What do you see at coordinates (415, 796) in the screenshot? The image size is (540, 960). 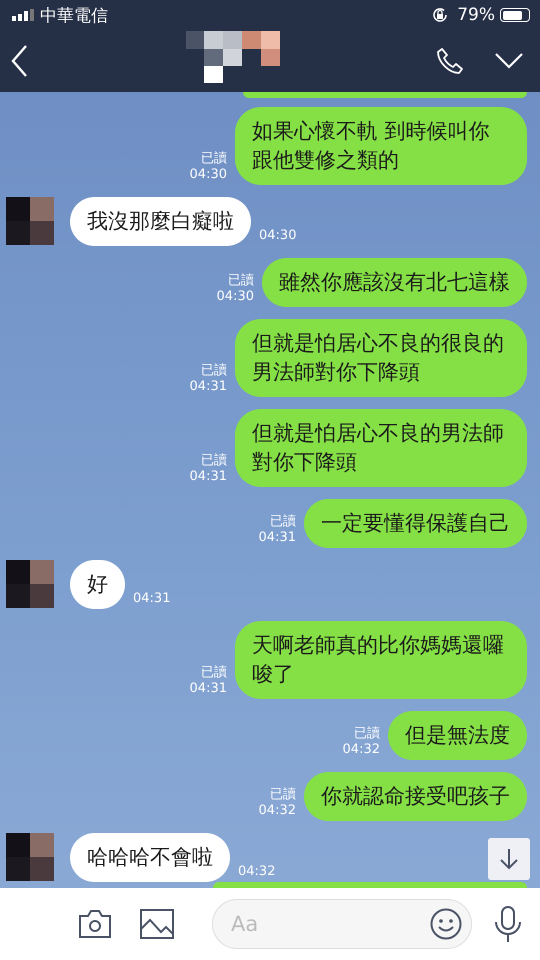 I see `sent-message: 你就認命接受吧孩子` at bounding box center [415, 796].